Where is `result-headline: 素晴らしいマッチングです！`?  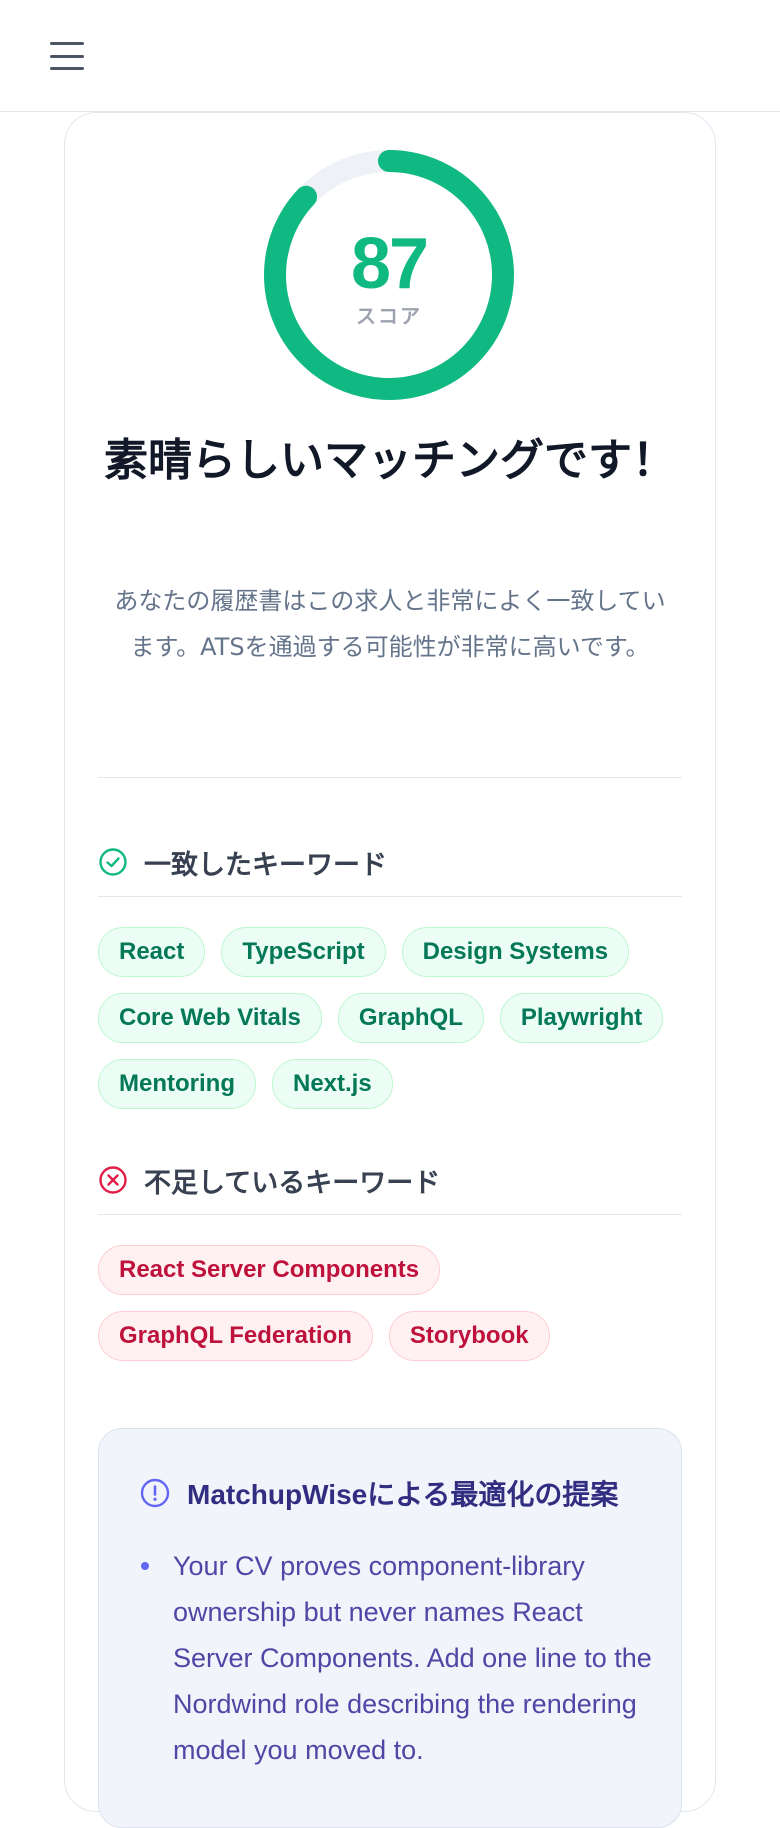 result-headline: 素晴らしいマッチングです！ is located at coordinates (390, 460).